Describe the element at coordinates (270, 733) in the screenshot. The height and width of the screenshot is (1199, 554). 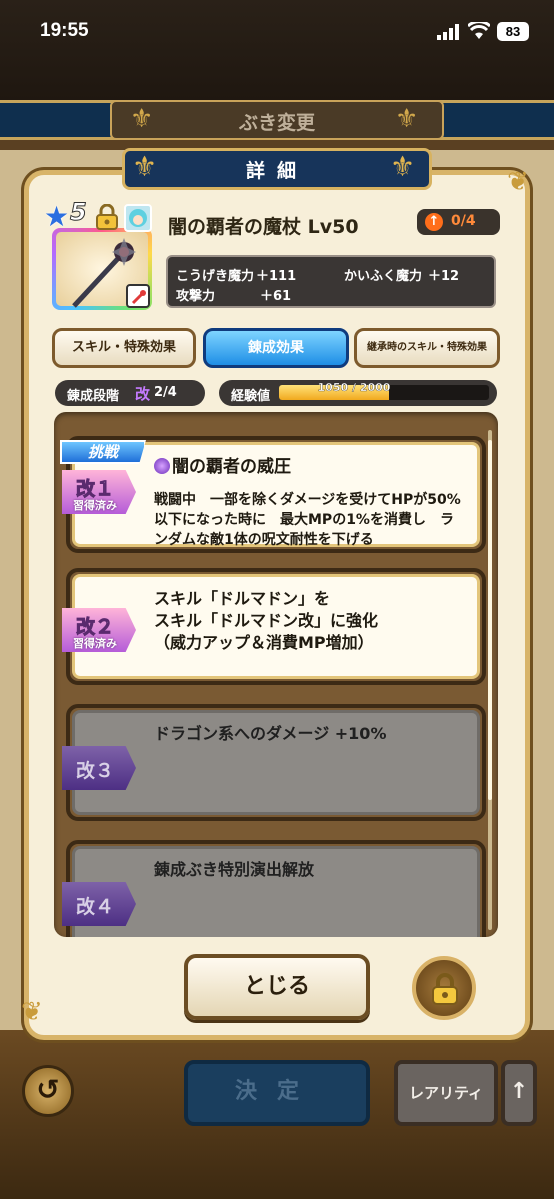
I see `effect-desc-line: ドラゴン系へのダメージ +10%` at that location.